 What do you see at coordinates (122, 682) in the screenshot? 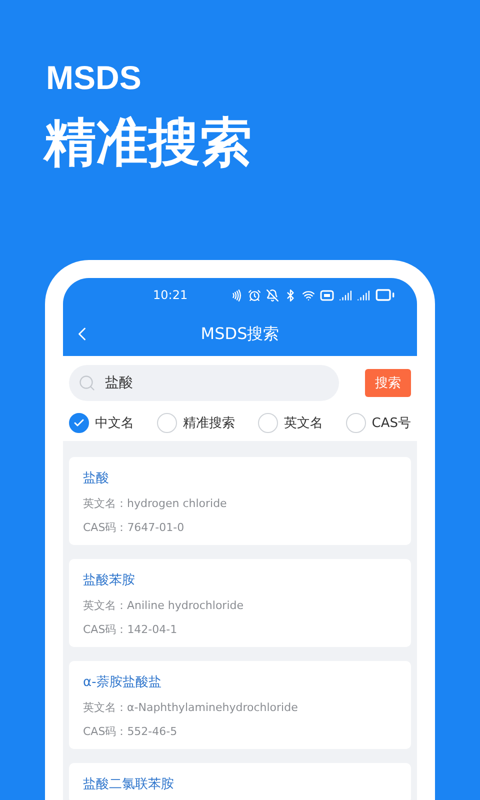
I see `result-name: α-萘胺盐酸盐` at bounding box center [122, 682].